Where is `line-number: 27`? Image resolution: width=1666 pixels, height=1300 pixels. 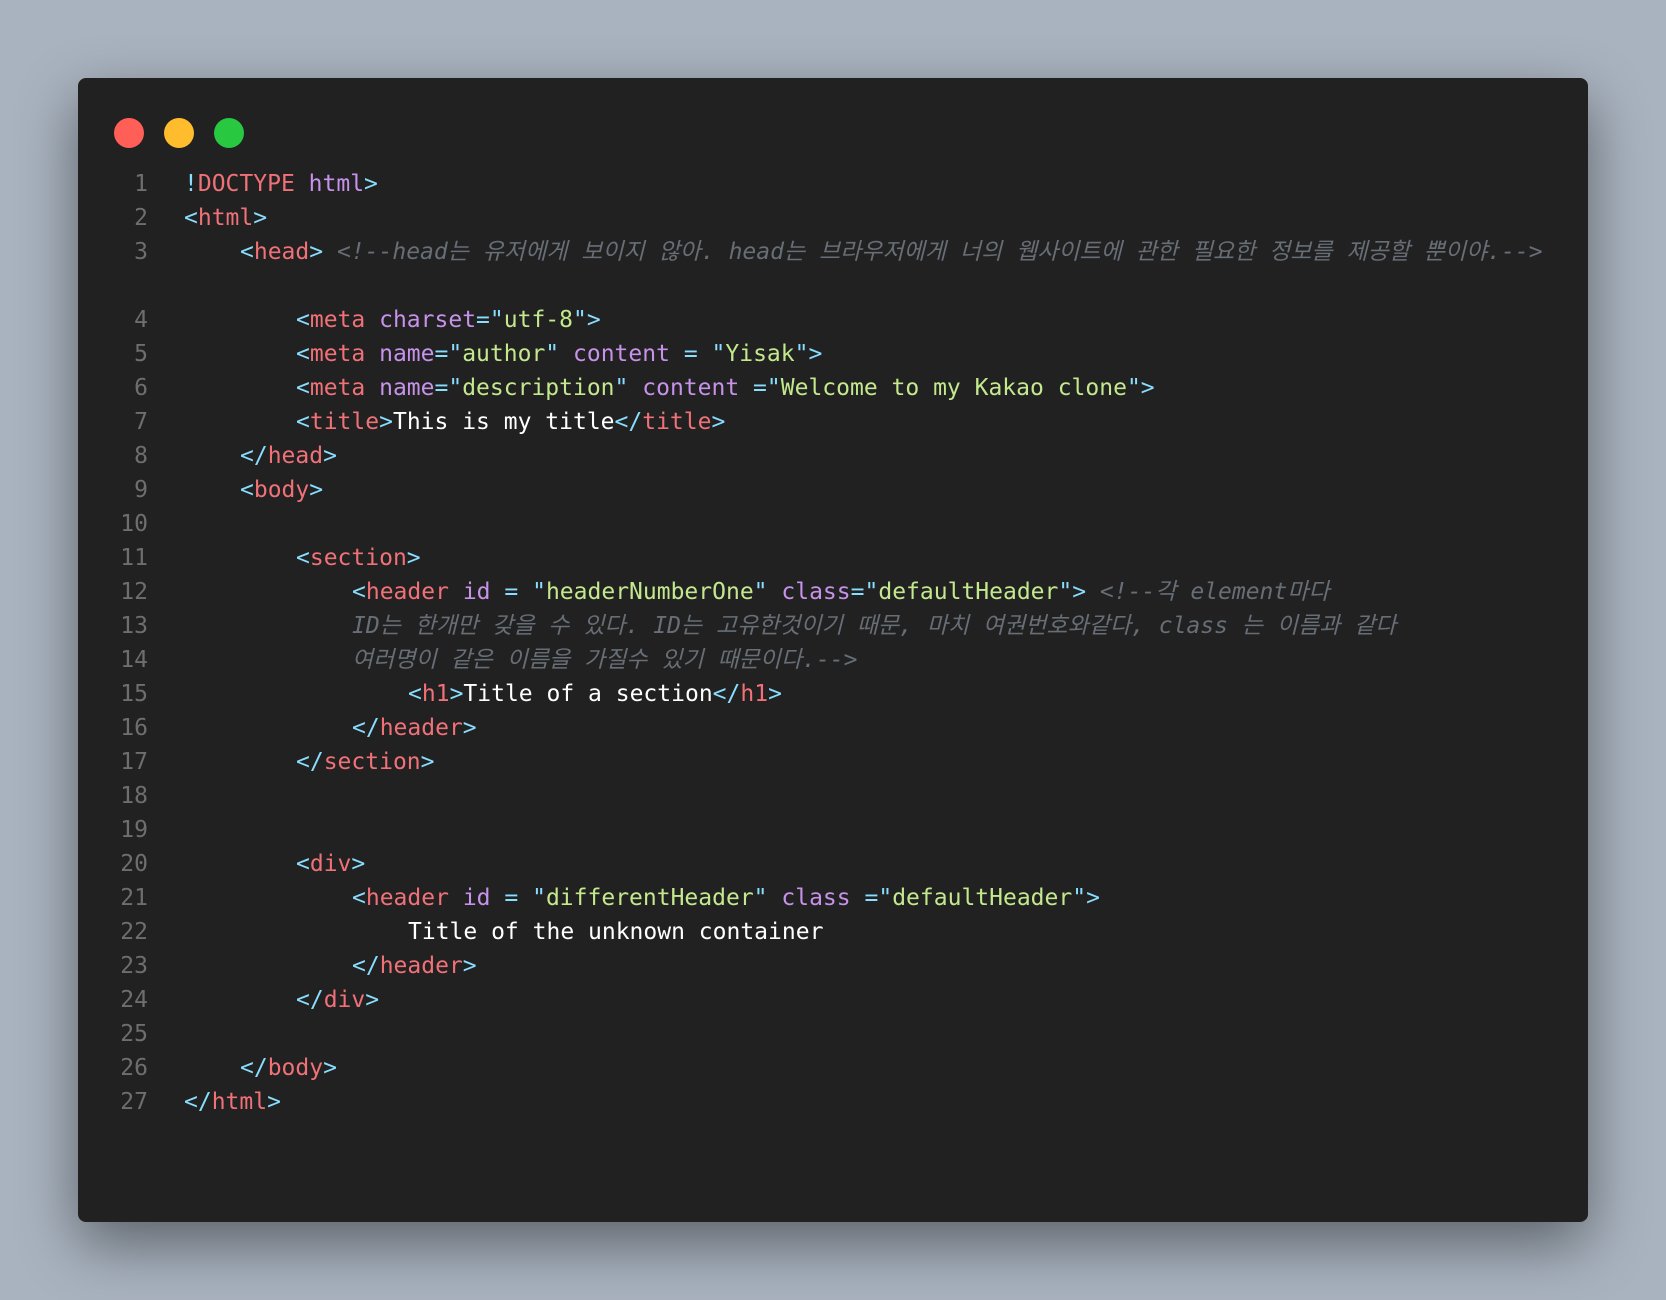
line-number: 27 is located at coordinates (134, 1102).